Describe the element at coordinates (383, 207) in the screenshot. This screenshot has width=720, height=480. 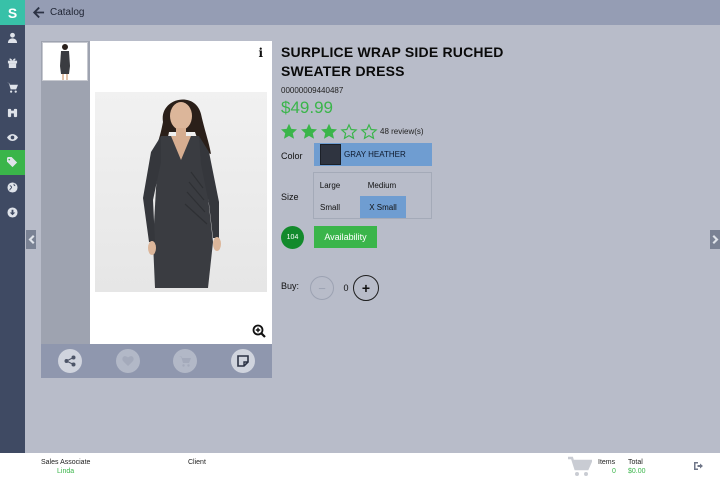
I see `size-option-x-small: X Small` at that location.